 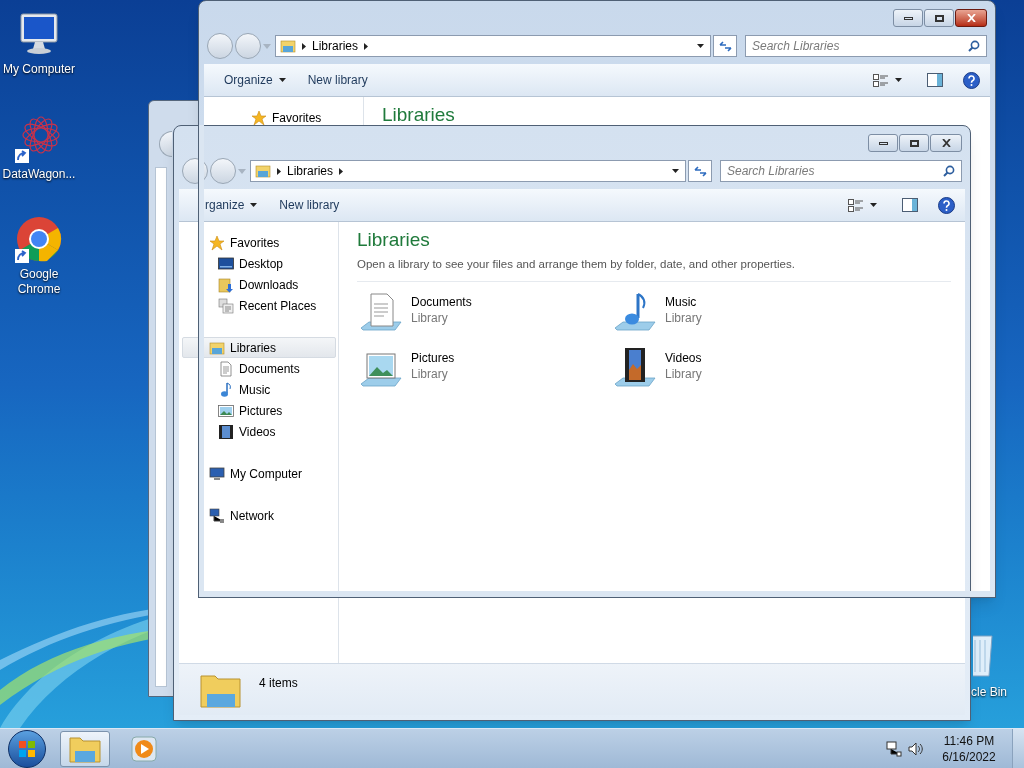 What do you see at coordinates (278, 683) in the screenshot?
I see `status-text: 4 items` at bounding box center [278, 683].